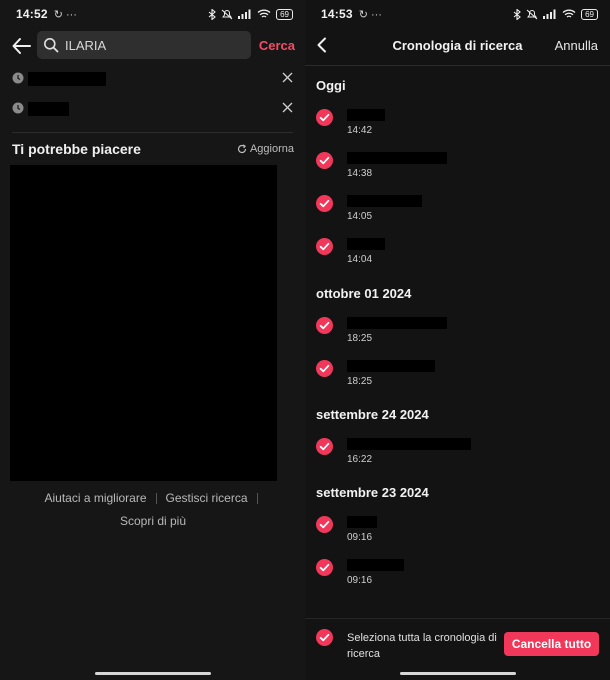 The height and width of the screenshot is (680, 610). Describe the element at coordinates (457, 212) in the screenshot. I see `history-entry: 14:05` at that location.